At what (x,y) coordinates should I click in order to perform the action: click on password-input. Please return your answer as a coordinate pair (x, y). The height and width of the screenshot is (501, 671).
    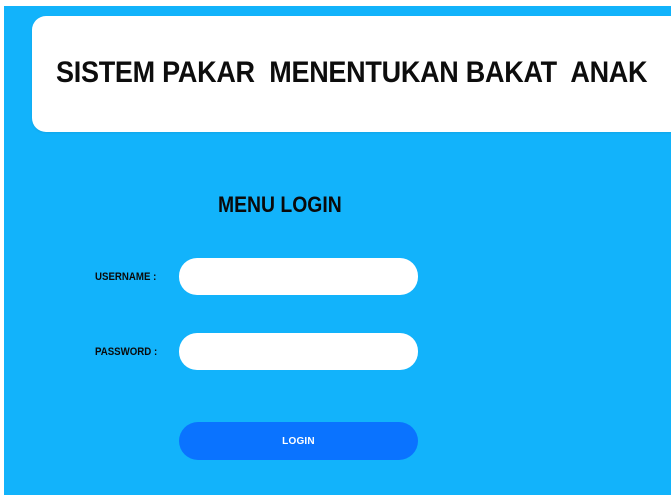
    Looking at the image, I should click on (298, 351).